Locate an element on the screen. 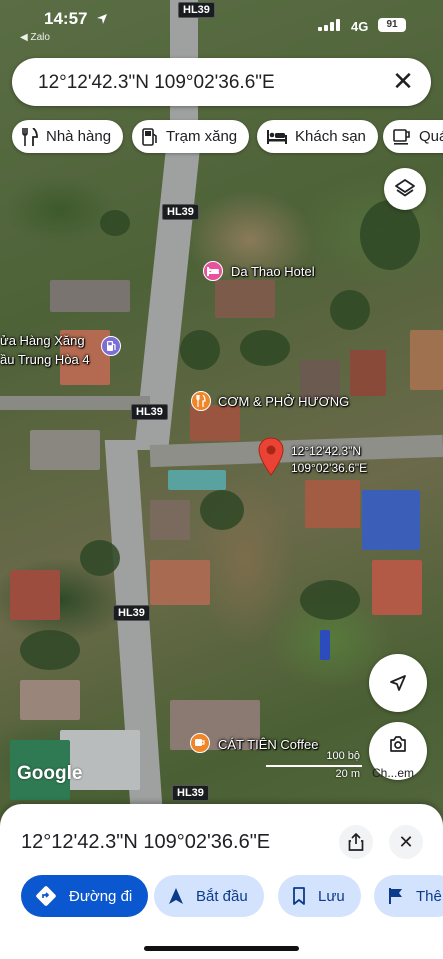 The width and height of the screenshot is (443, 959). add-label-button: Thê is located at coordinates (408, 896).